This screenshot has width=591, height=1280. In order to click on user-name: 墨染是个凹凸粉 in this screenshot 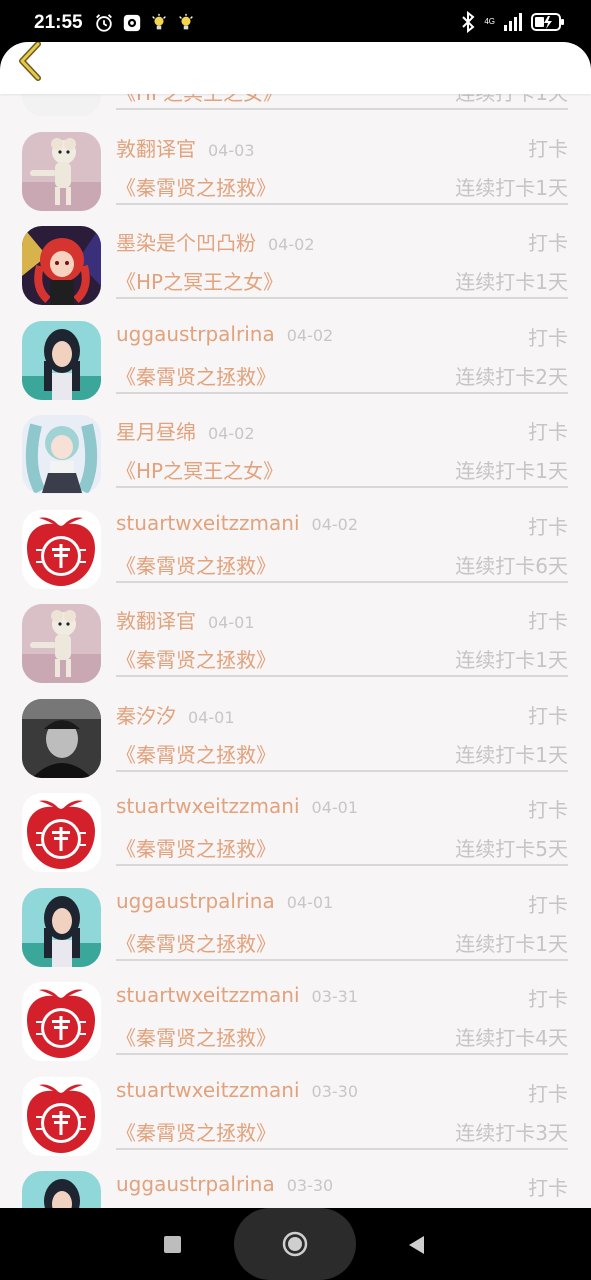, I will do `click(186, 243)`.